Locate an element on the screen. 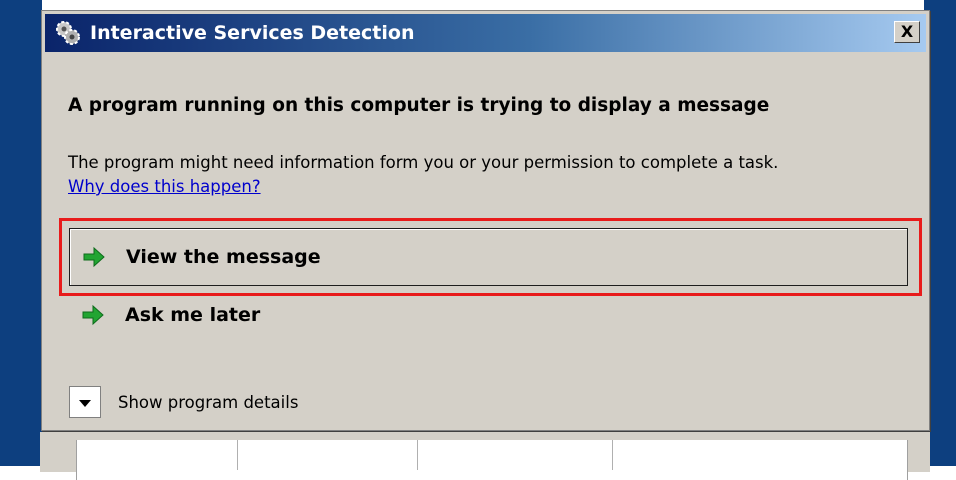  why-does-this-happen-link: Why does this happen? is located at coordinates (164, 186).